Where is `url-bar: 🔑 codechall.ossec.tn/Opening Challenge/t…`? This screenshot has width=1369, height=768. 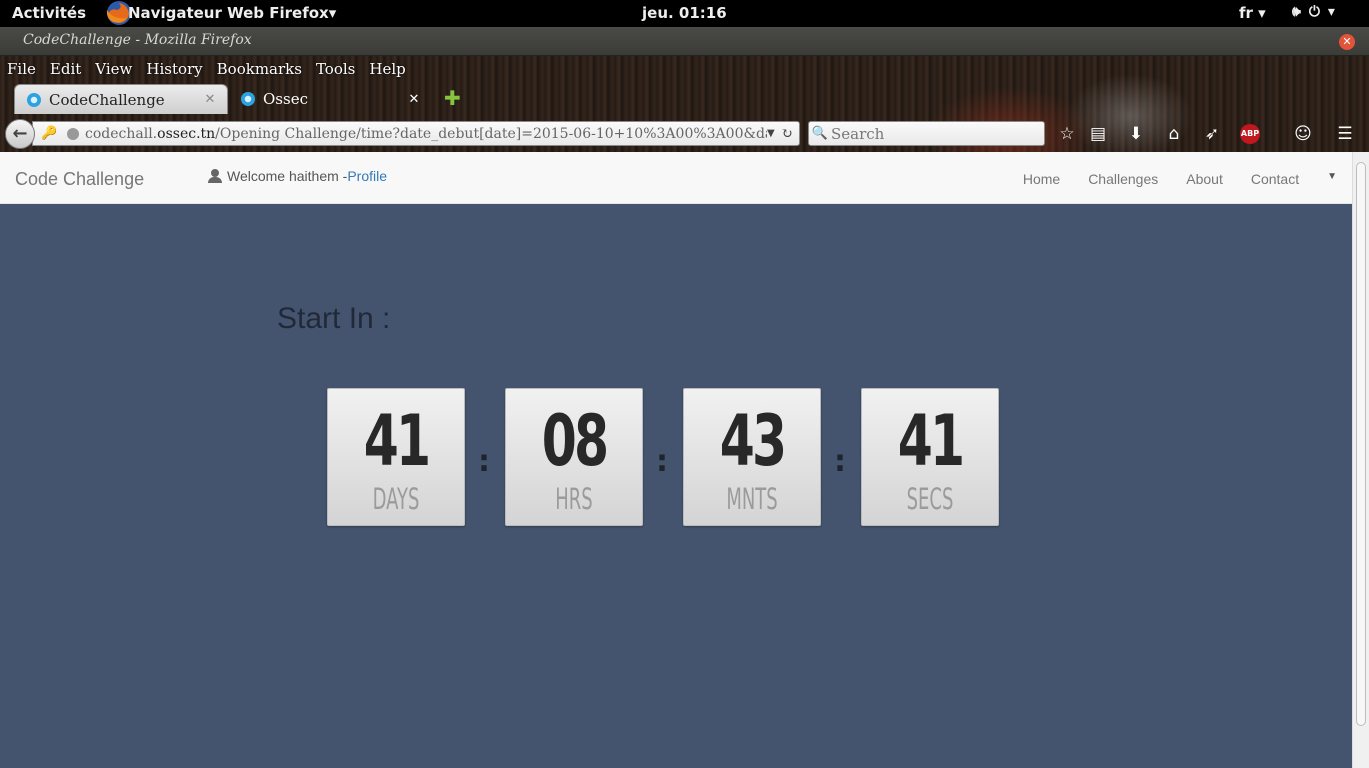
url-bar: 🔑 codechall.ossec.tn/Opening Challenge/t… is located at coordinates (416, 133).